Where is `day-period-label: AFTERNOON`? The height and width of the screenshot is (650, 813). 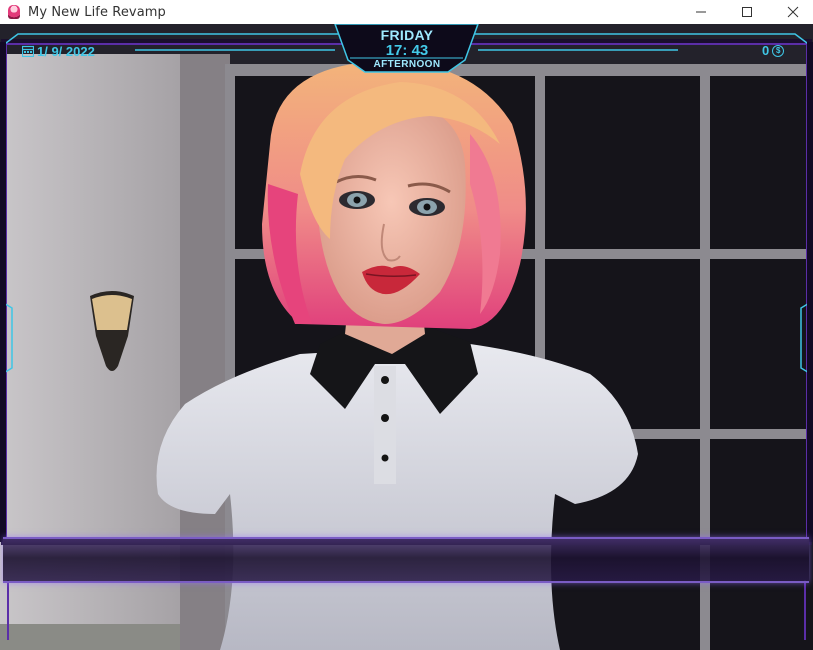
day-period-label: AFTERNOON is located at coordinates (407, 64).